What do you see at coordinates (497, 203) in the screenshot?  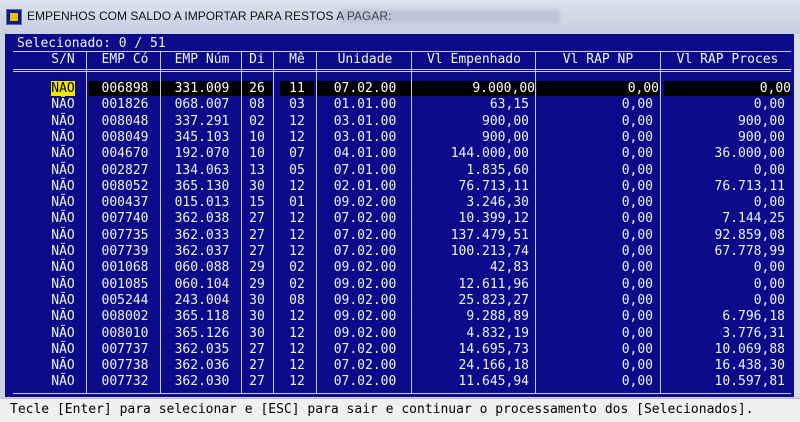 I see `col-vl-empenhado-cell: 3.246,30` at bounding box center [497, 203].